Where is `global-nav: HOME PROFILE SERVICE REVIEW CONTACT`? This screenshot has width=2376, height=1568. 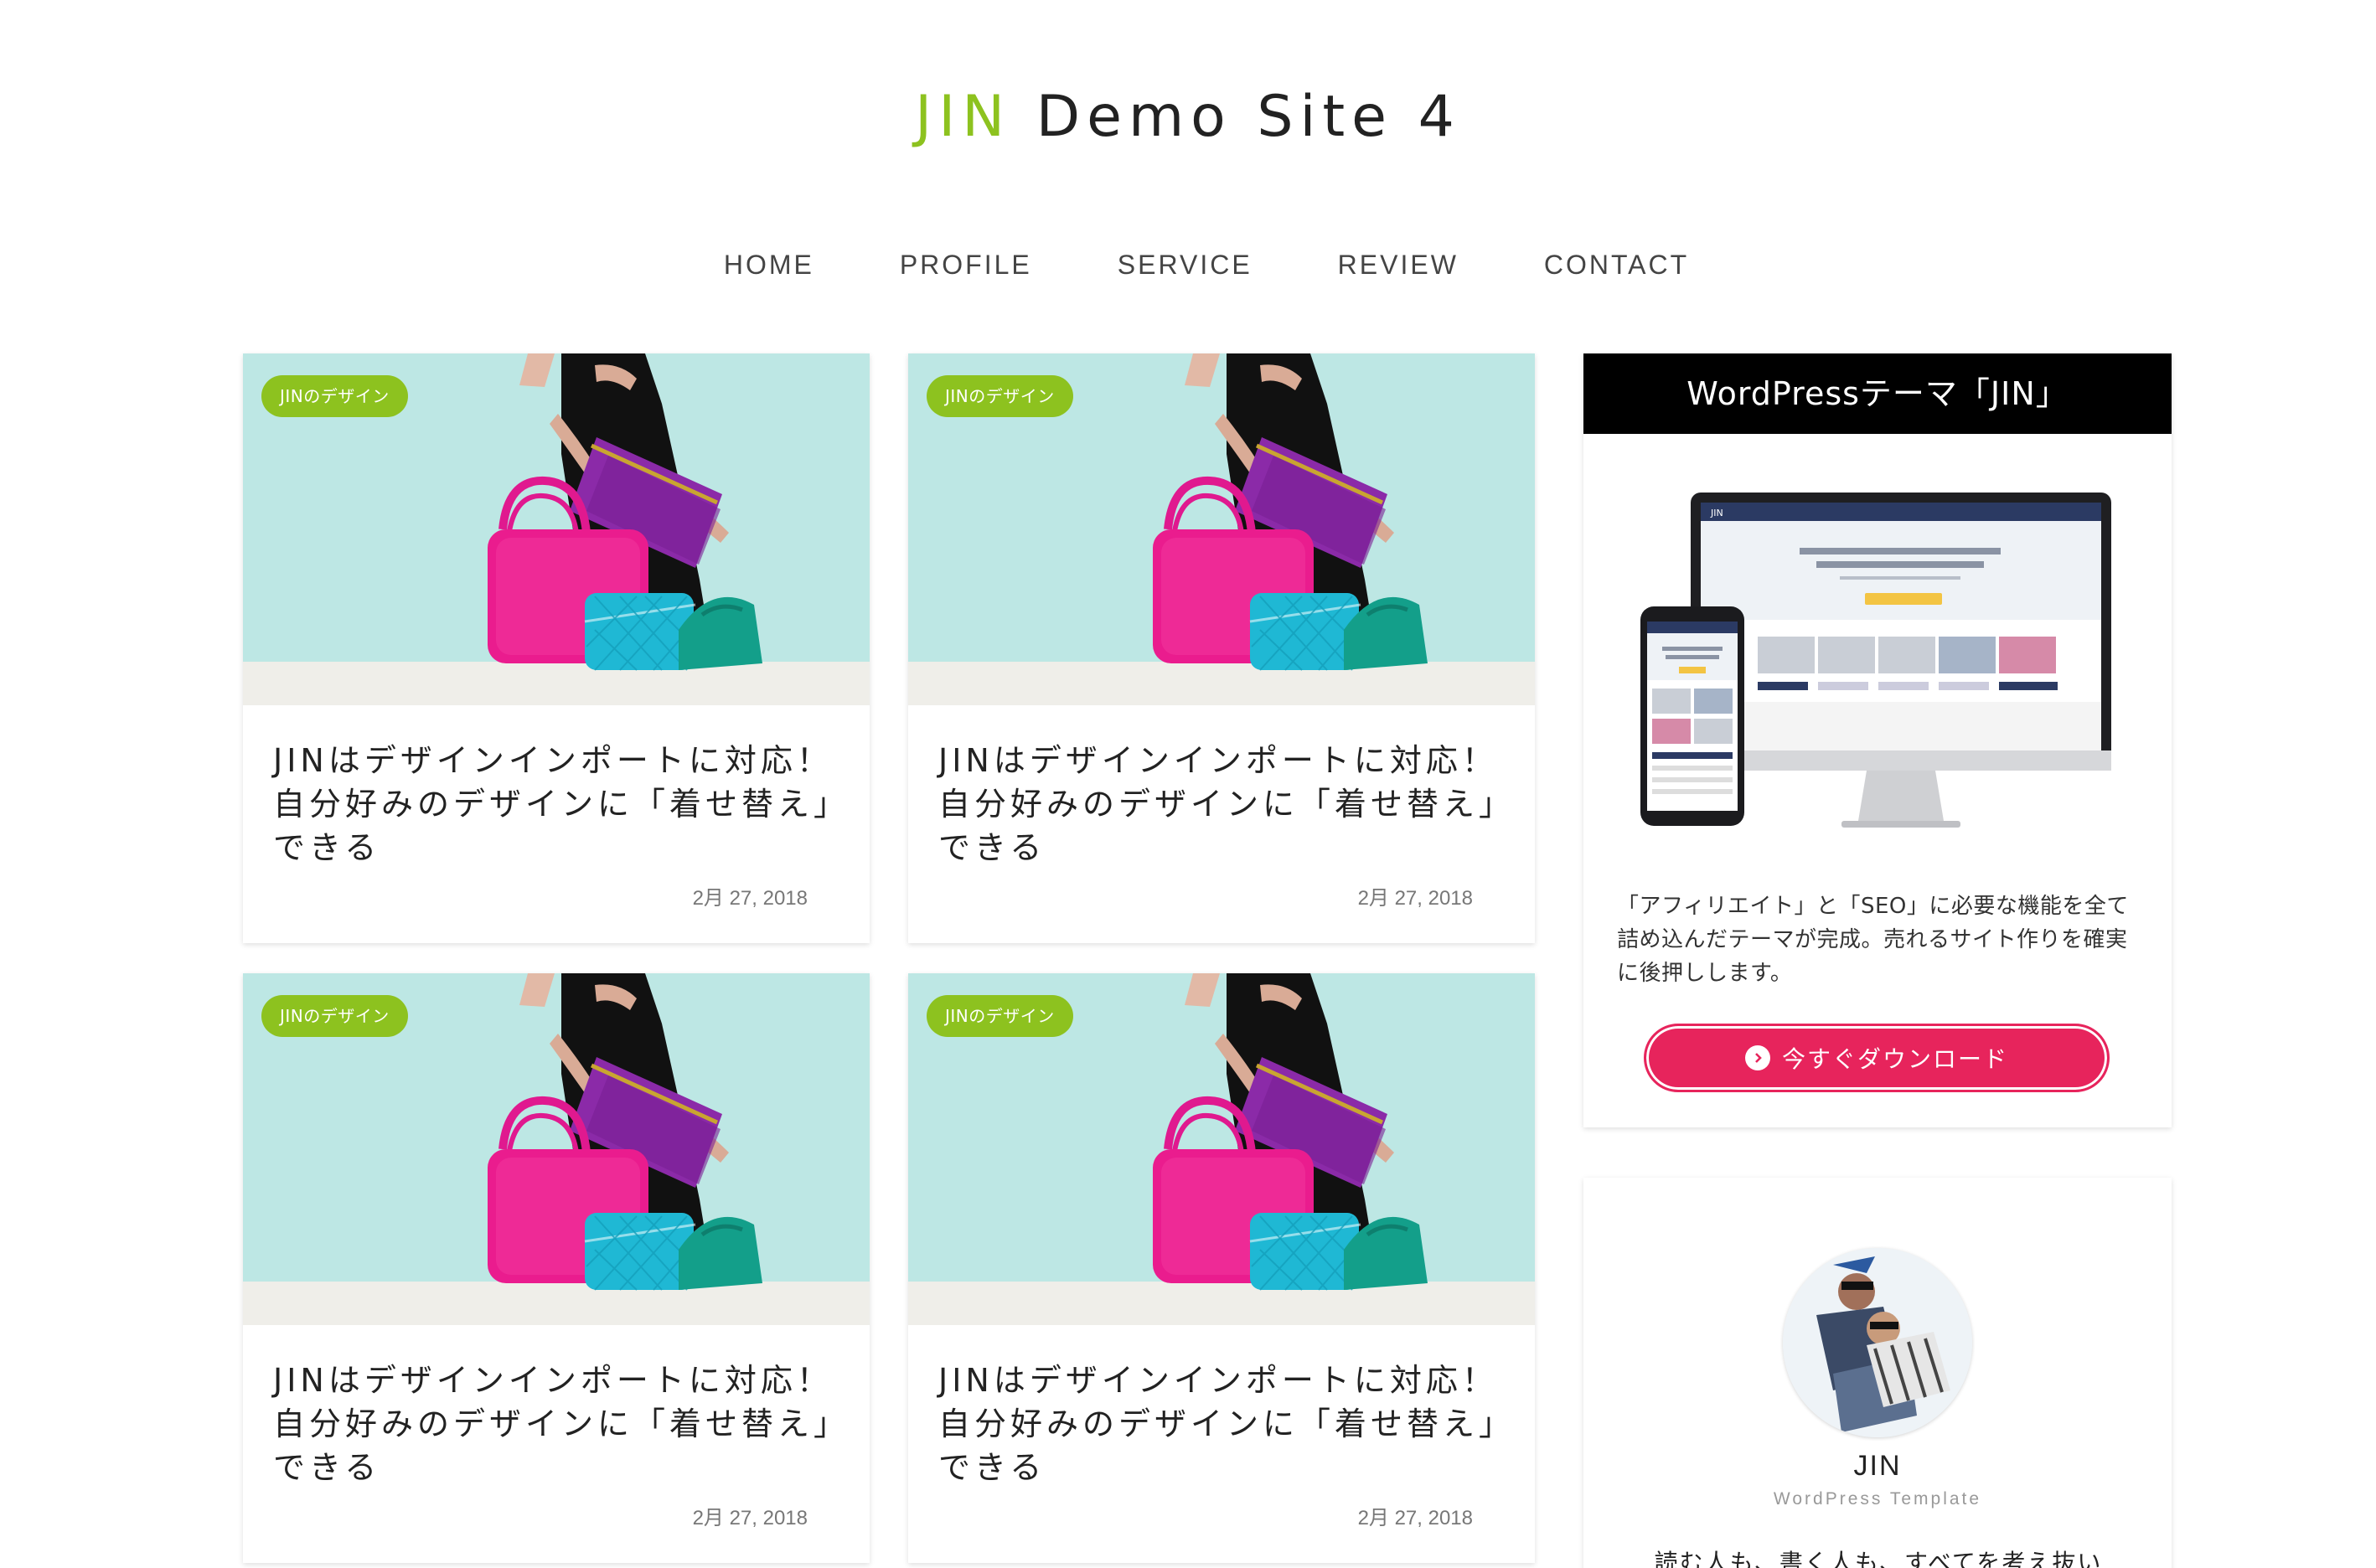 global-nav: HOME PROFILE SERVICE REVIEW CONTACT is located at coordinates (1188, 265).